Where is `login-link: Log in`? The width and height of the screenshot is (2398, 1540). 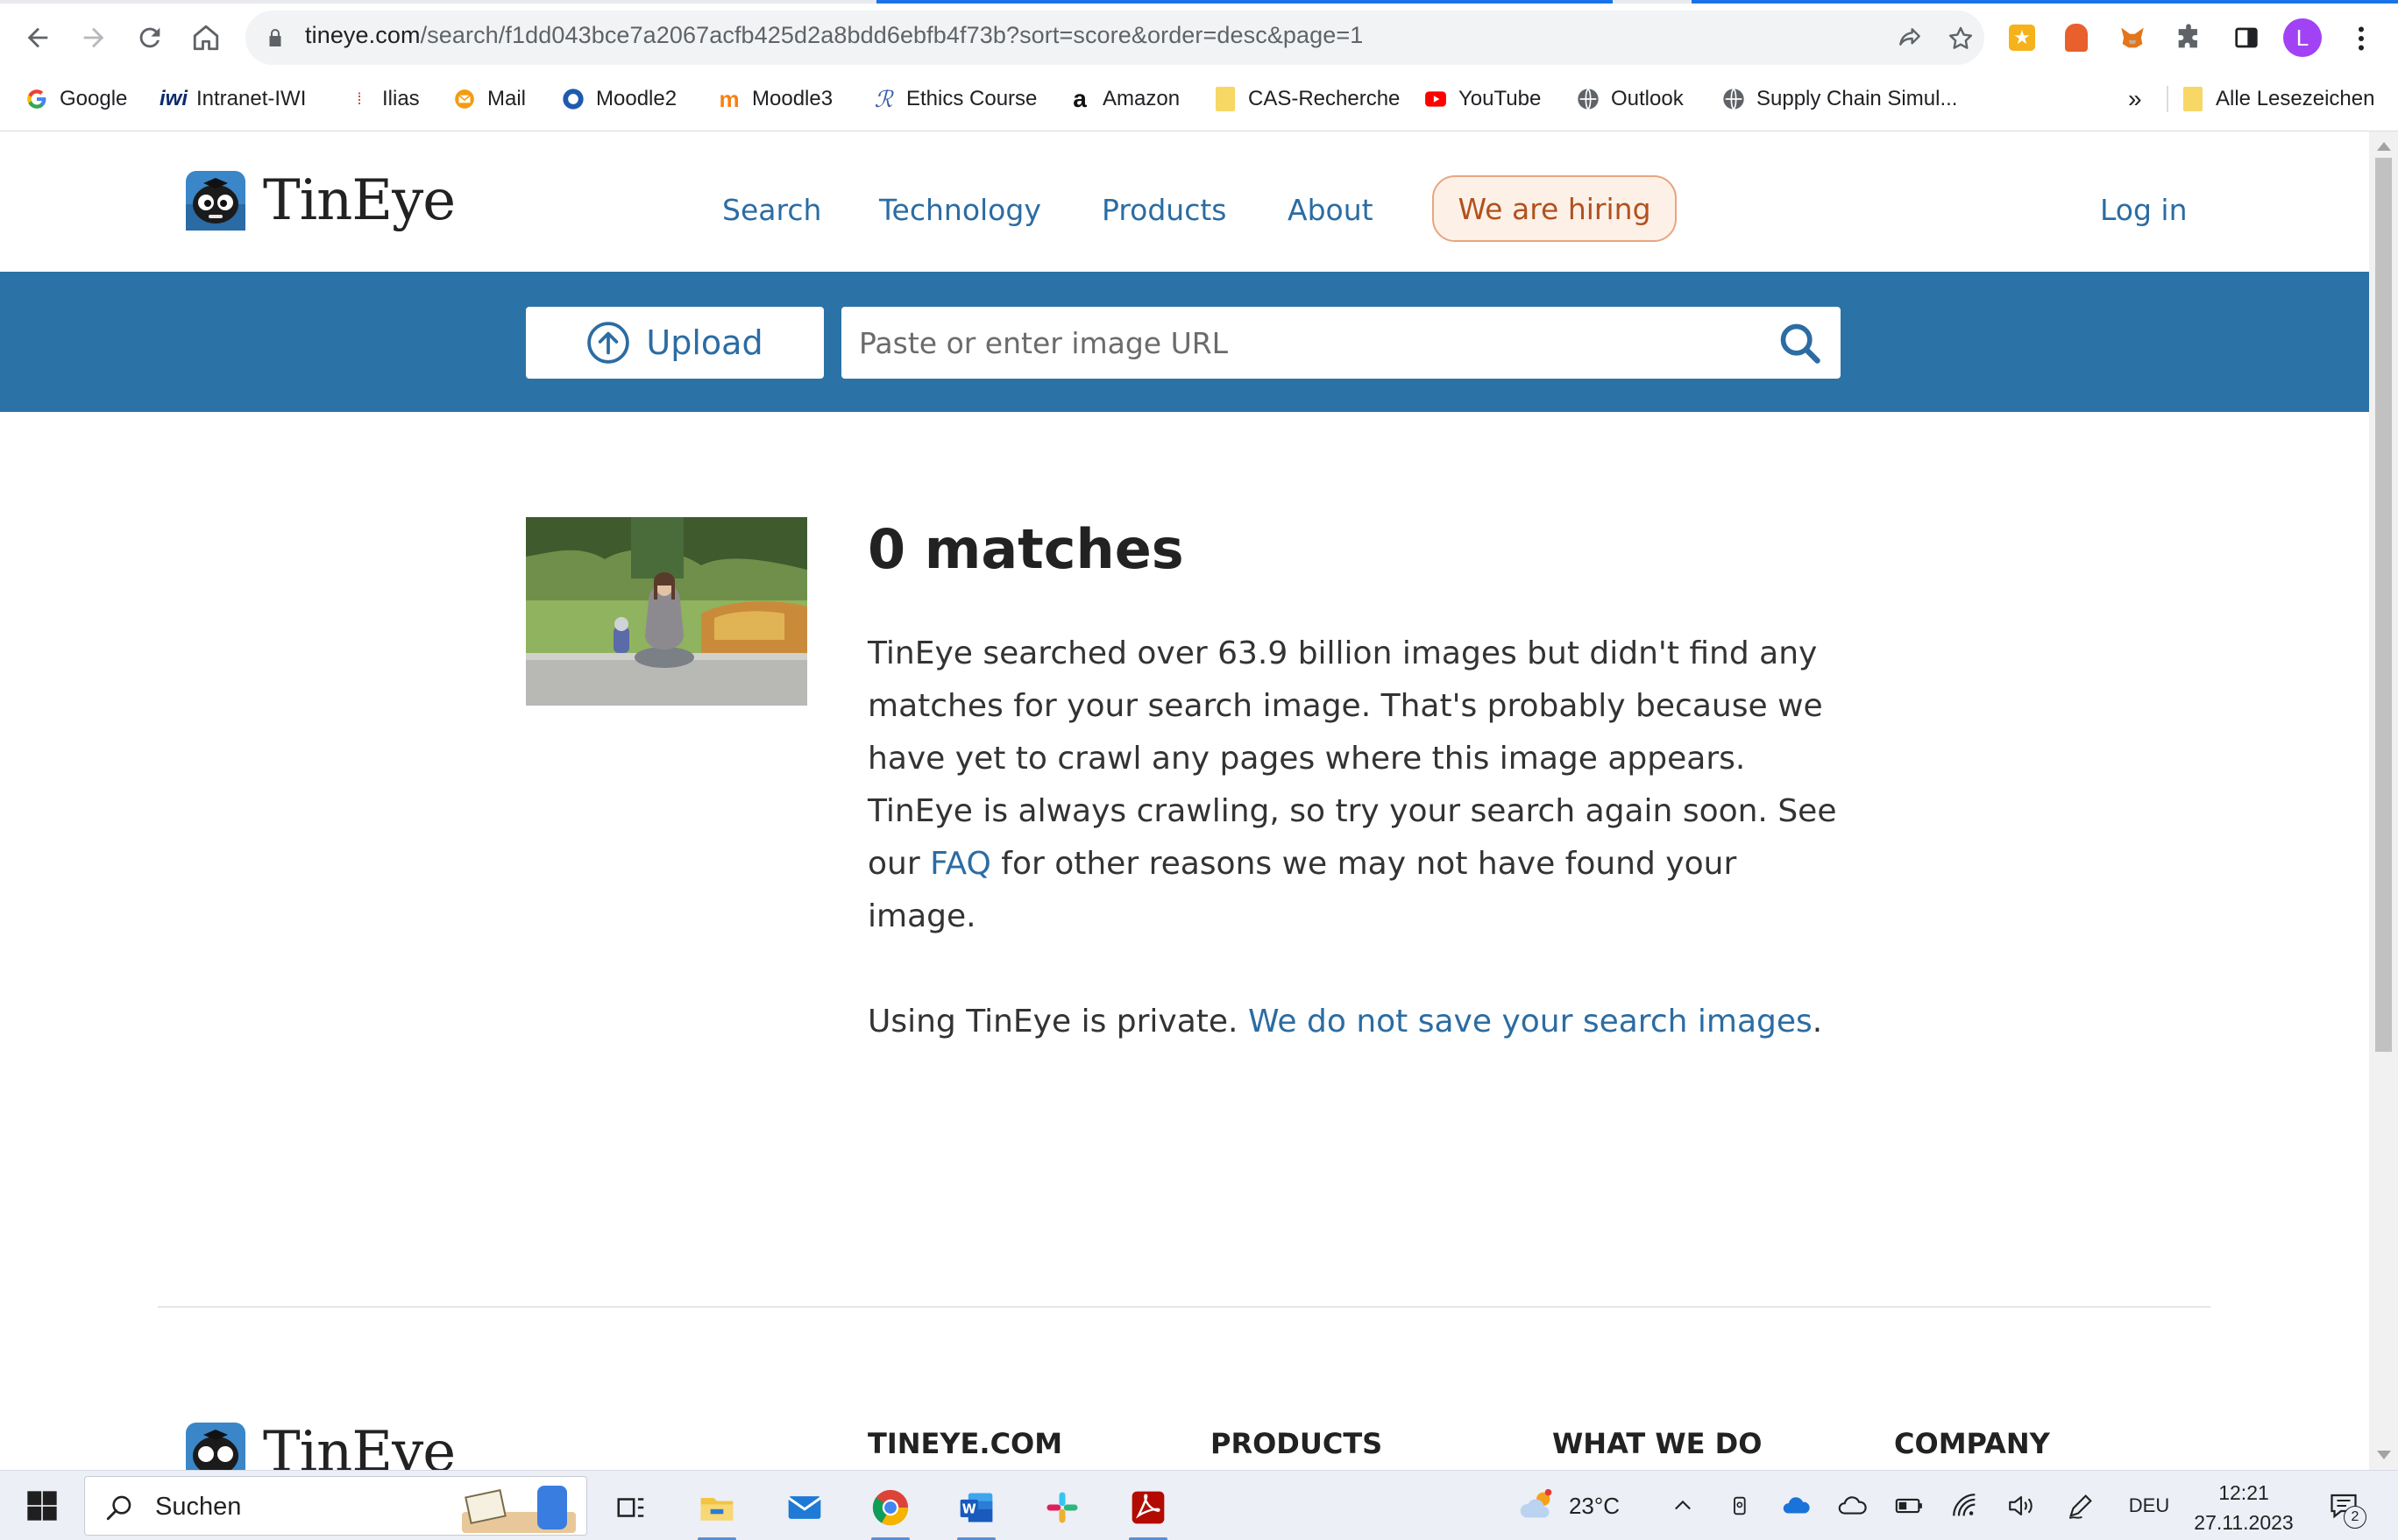
login-link: Log in is located at coordinates (2144, 210).